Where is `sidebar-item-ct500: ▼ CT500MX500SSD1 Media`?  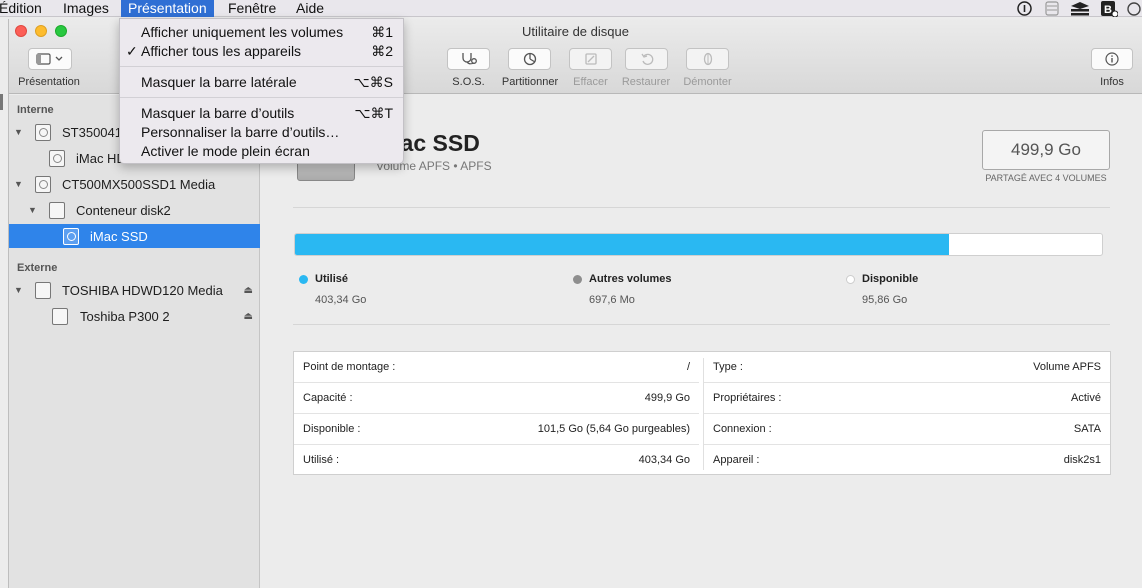 sidebar-item-ct500: ▼ CT500MX500SSD1 Media is located at coordinates (134, 184).